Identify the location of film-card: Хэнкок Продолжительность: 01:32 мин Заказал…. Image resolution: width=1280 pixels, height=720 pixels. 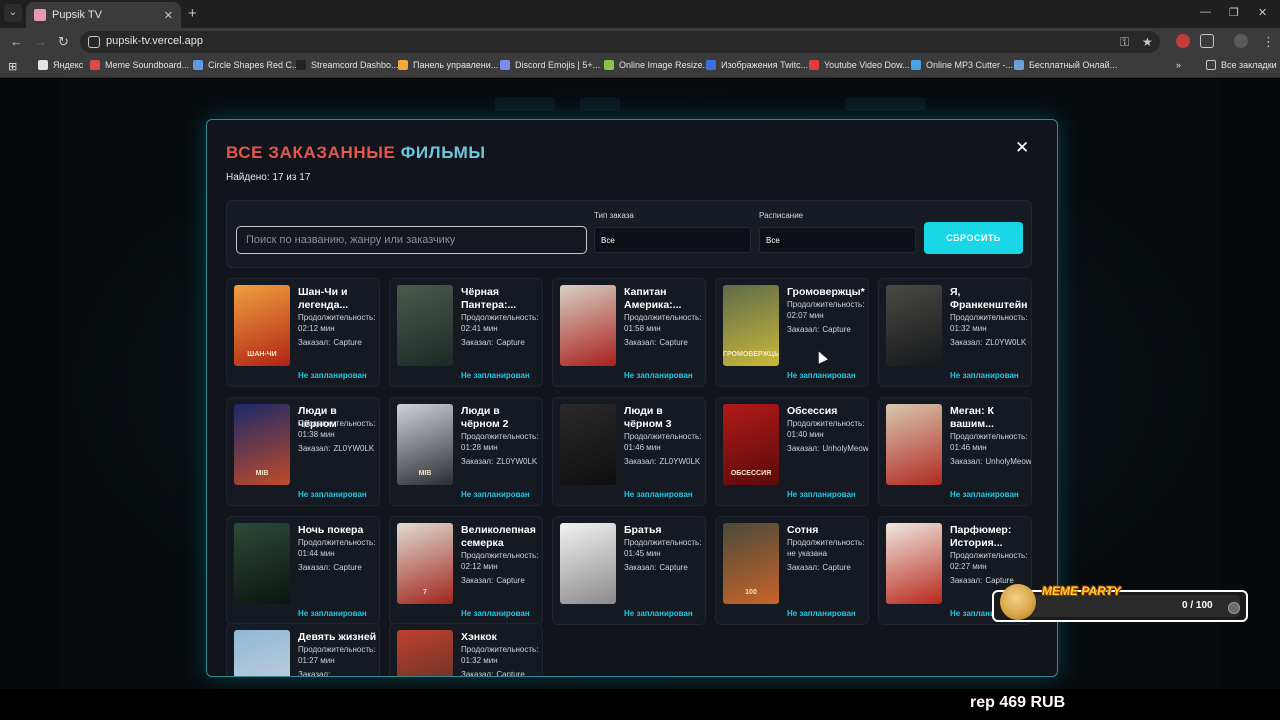
(466, 649).